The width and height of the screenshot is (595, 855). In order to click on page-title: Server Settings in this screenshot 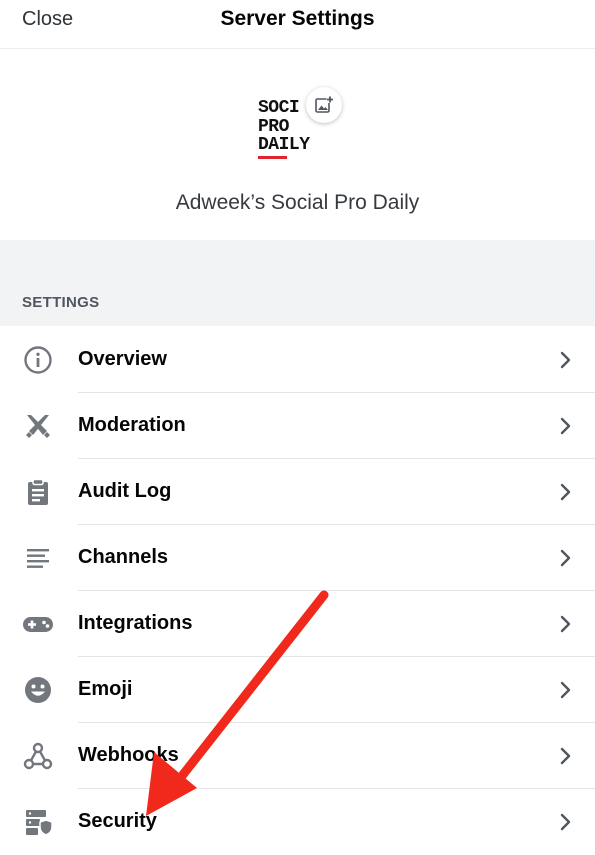, I will do `click(297, 18)`.